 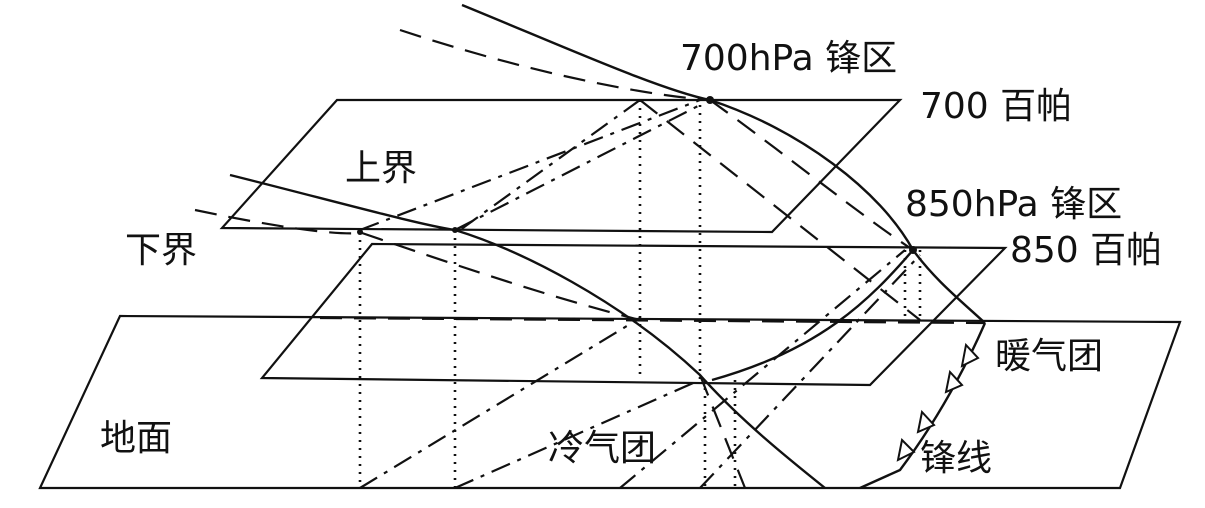 I want to click on label-700hpa-front: 700hPa 锋区, so click(x=788, y=58).